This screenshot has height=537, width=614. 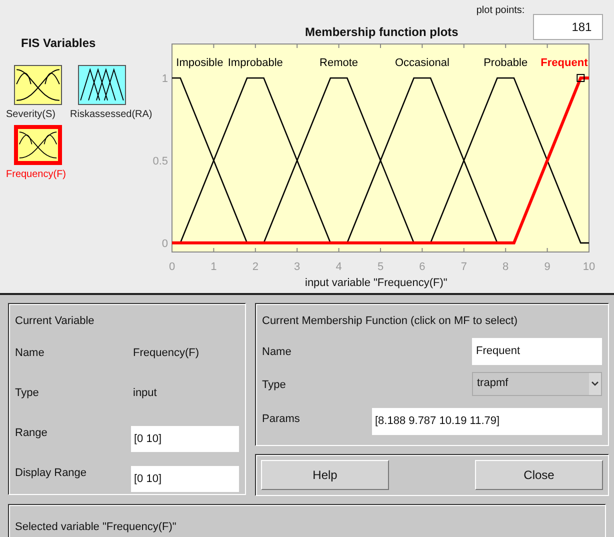 I want to click on y-tick-label: 0.5, so click(x=160, y=161).